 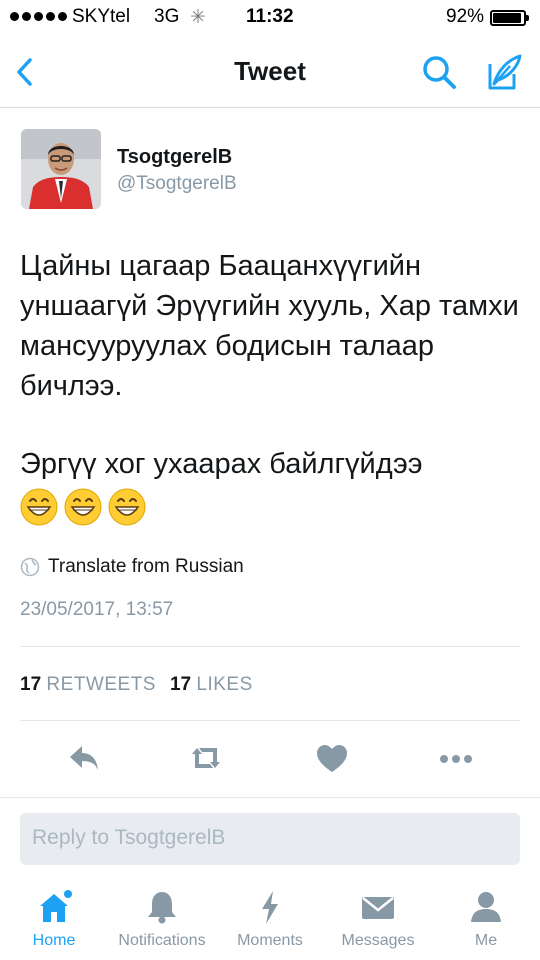 What do you see at coordinates (465, 16) in the screenshot?
I see `battery-percent: 92%` at bounding box center [465, 16].